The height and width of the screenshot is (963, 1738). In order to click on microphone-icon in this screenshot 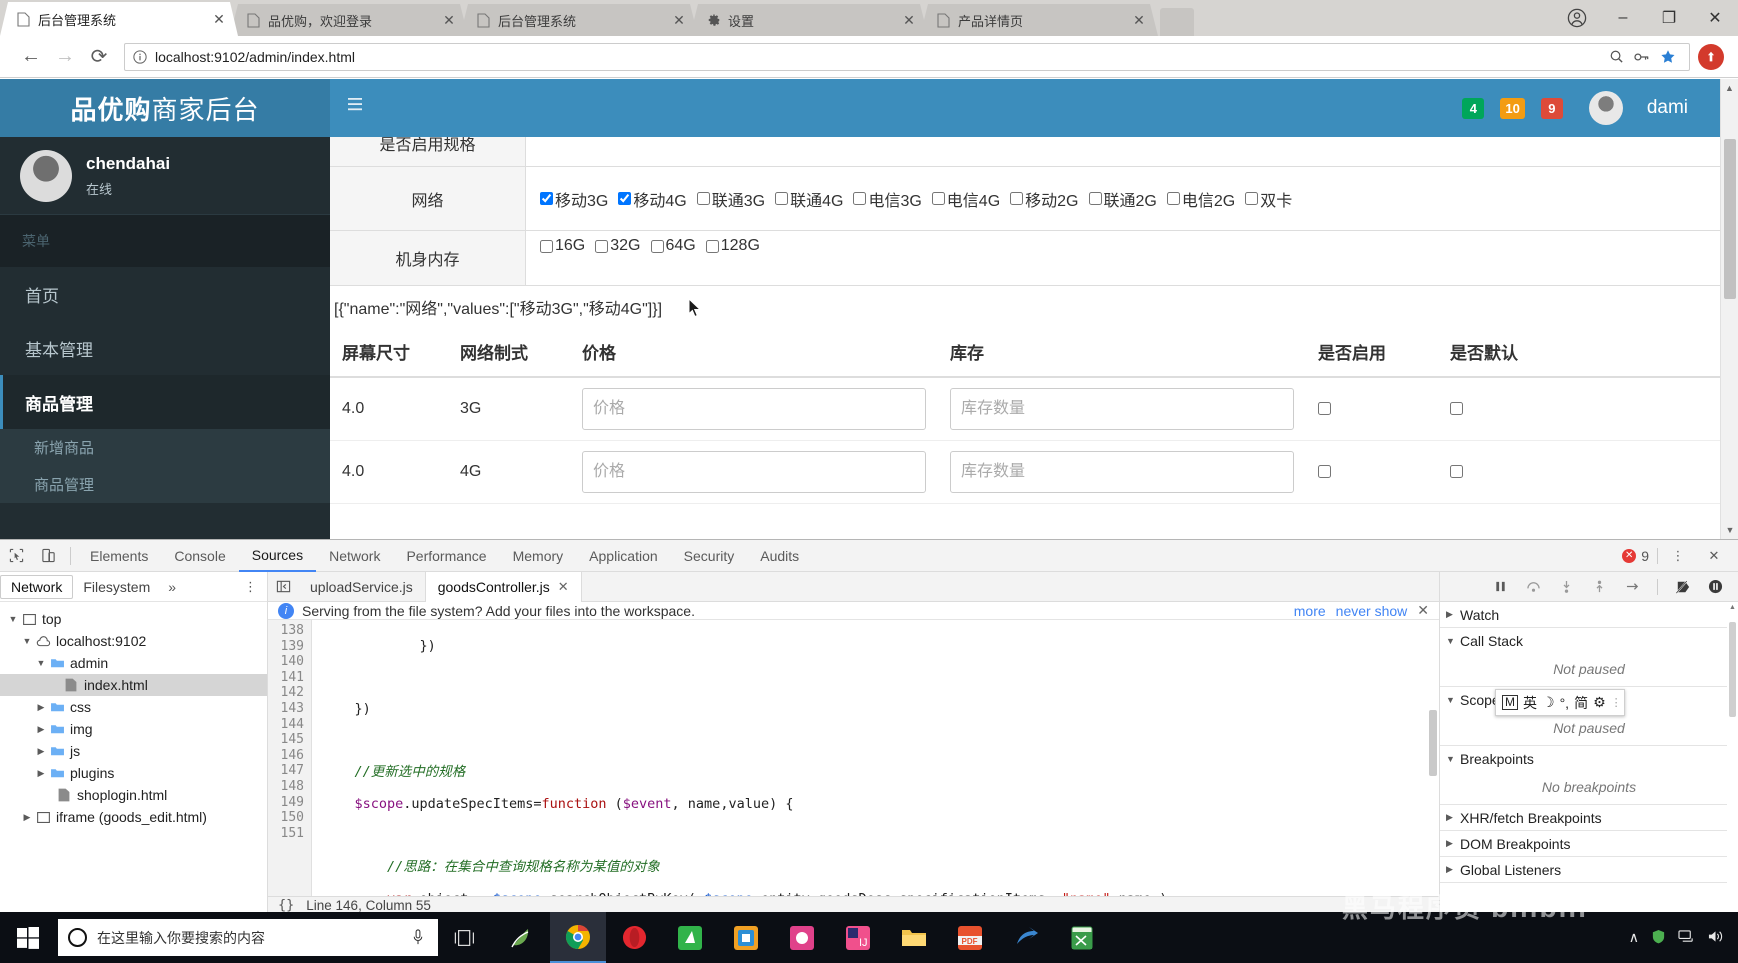, I will do `click(418, 937)`.